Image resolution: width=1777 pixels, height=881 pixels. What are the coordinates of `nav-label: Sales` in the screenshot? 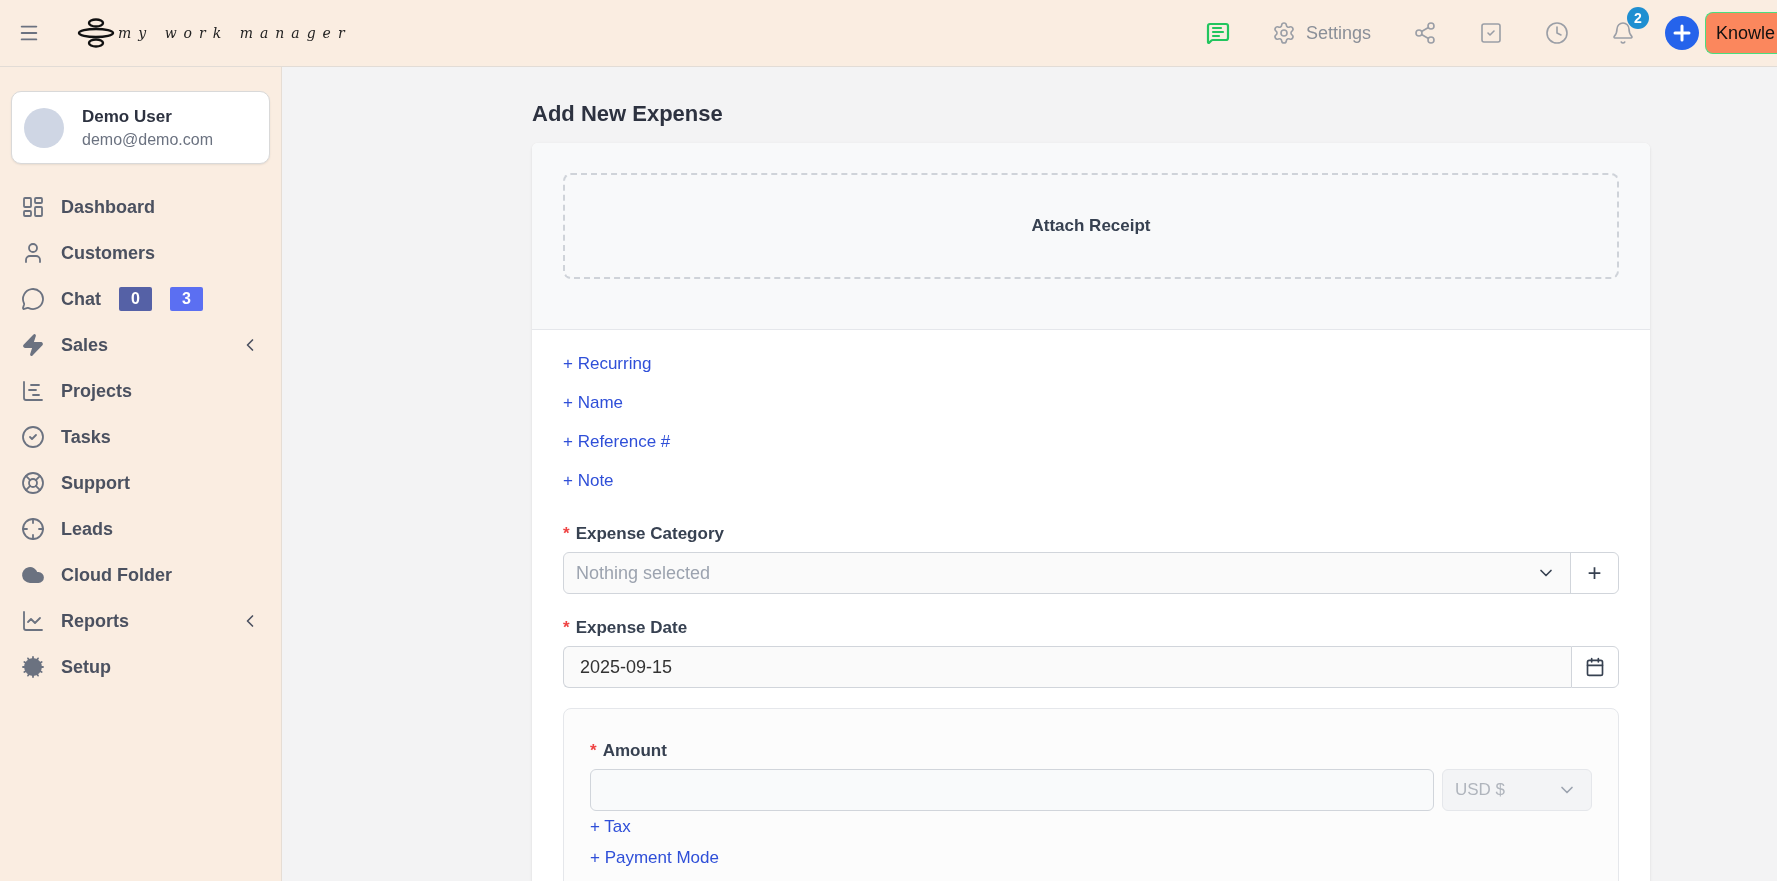 It's located at (85, 345).